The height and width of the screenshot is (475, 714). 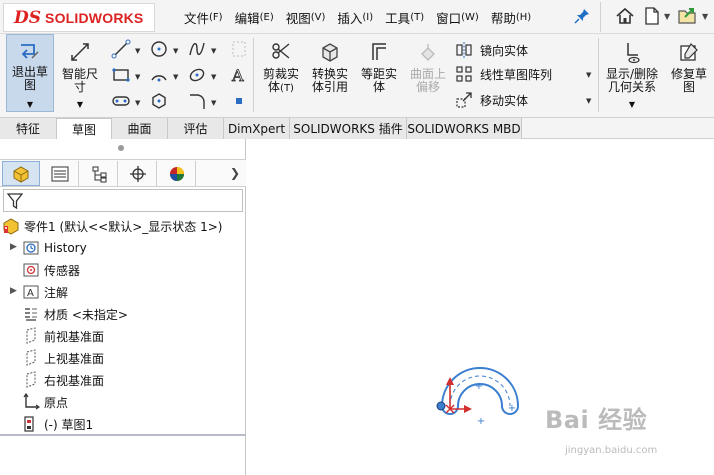 What do you see at coordinates (287, 88) in the screenshot?
I see `trim-accel: (T)` at bounding box center [287, 88].